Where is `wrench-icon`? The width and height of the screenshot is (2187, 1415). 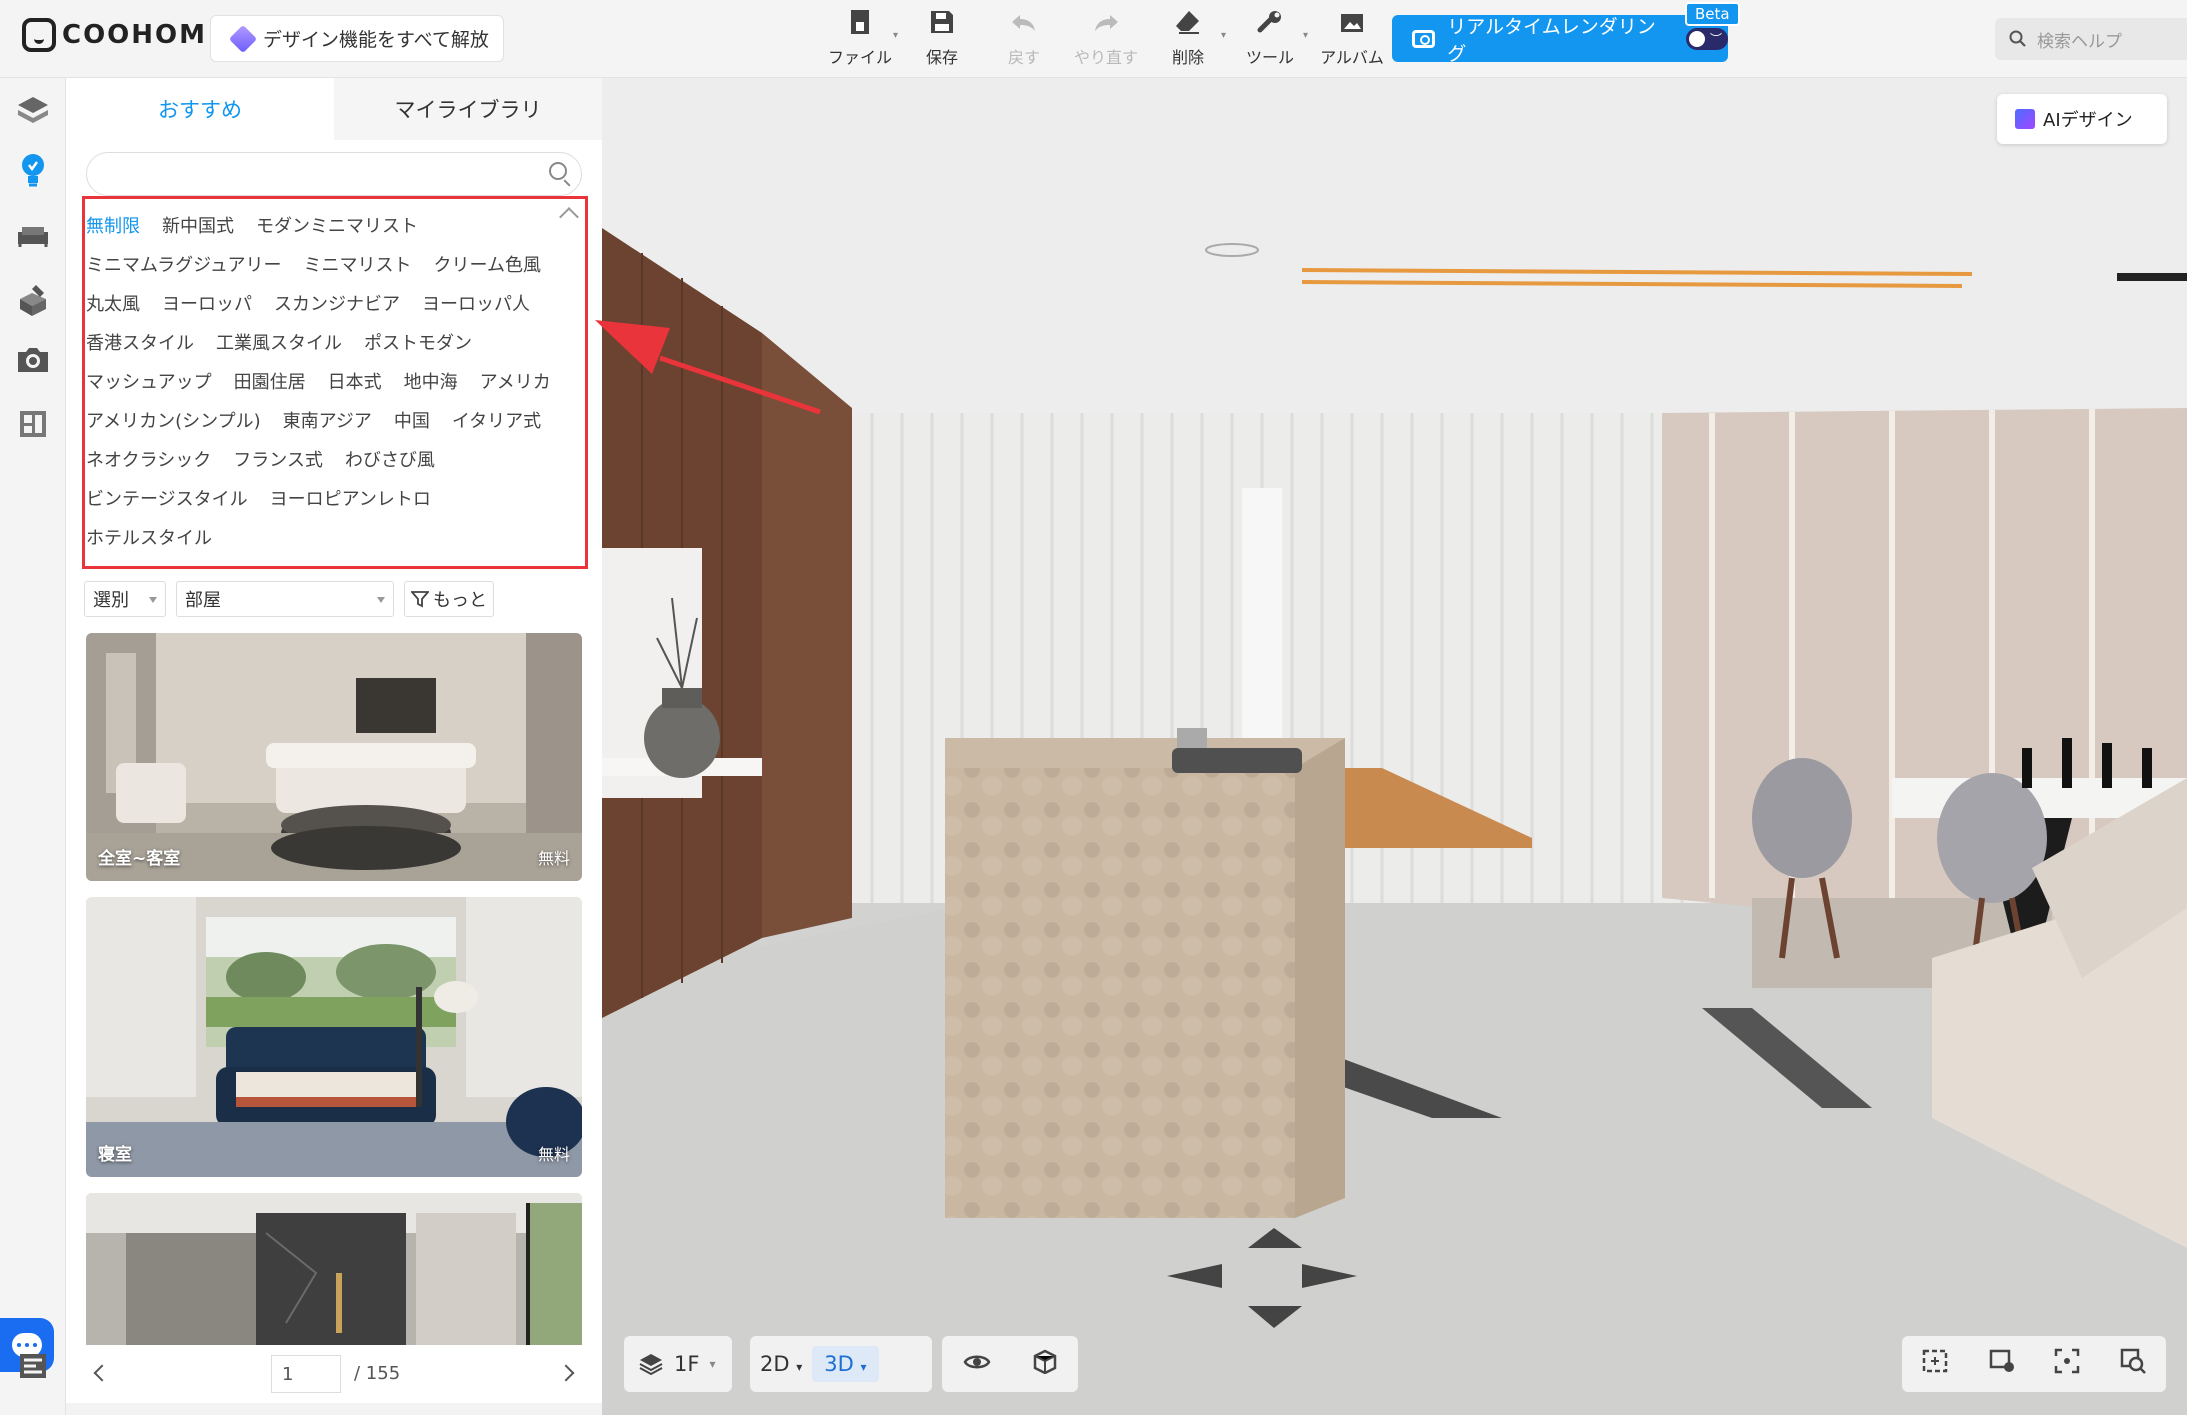 wrench-icon is located at coordinates (1270, 25).